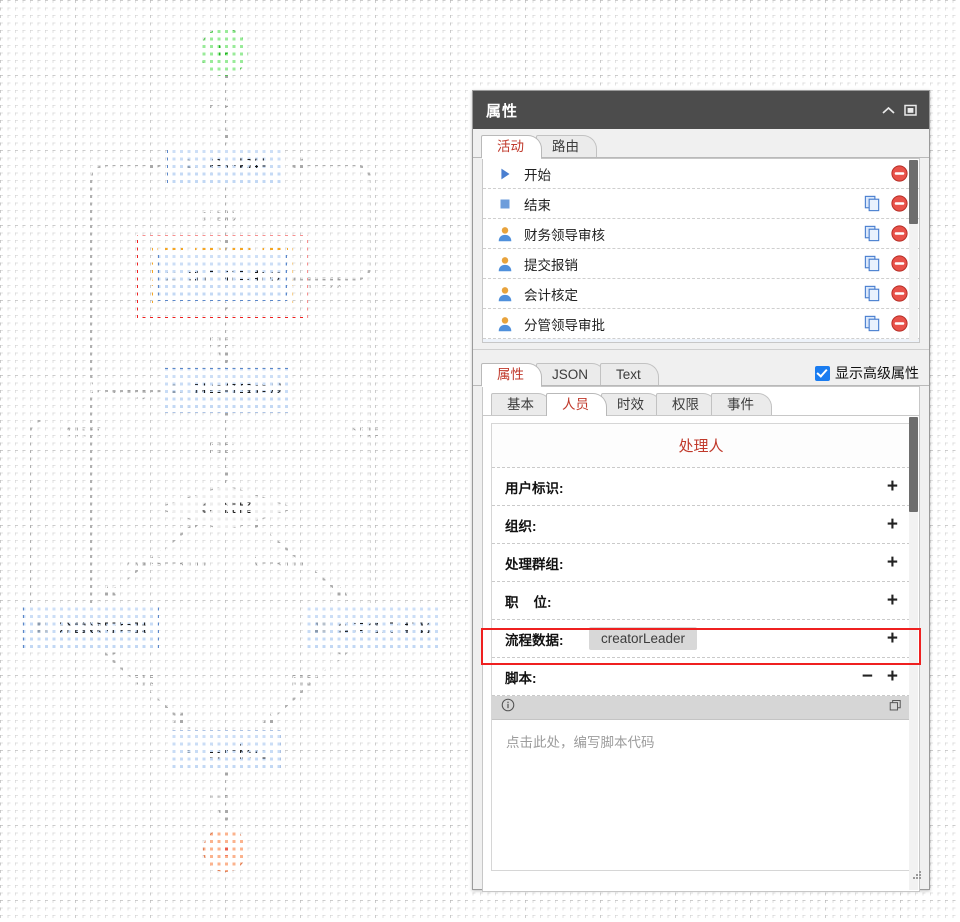  I want to click on script-placeholder: 点击此处，编写脚本代码, so click(580, 742).